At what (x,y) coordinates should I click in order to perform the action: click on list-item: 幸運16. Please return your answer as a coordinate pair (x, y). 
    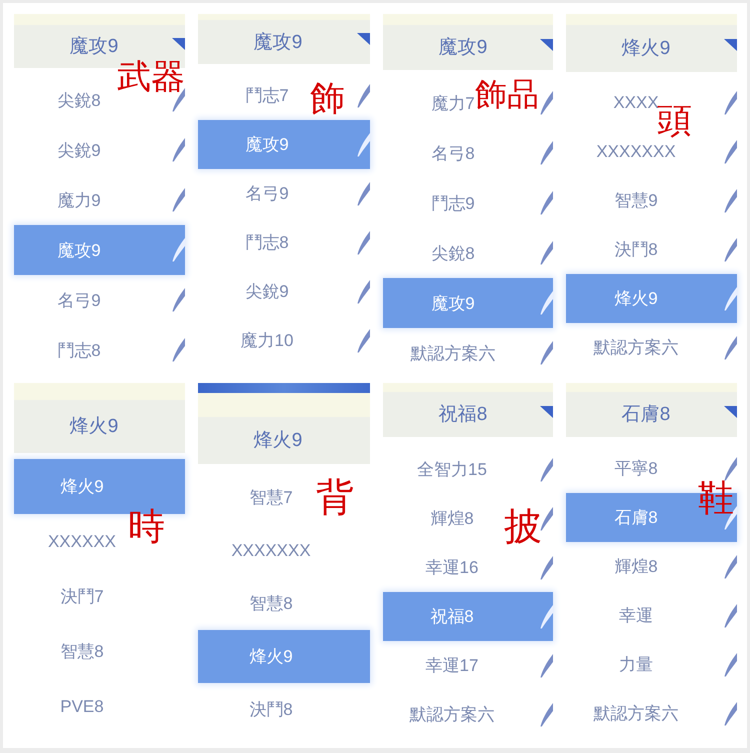
    Looking at the image, I should click on (452, 567).